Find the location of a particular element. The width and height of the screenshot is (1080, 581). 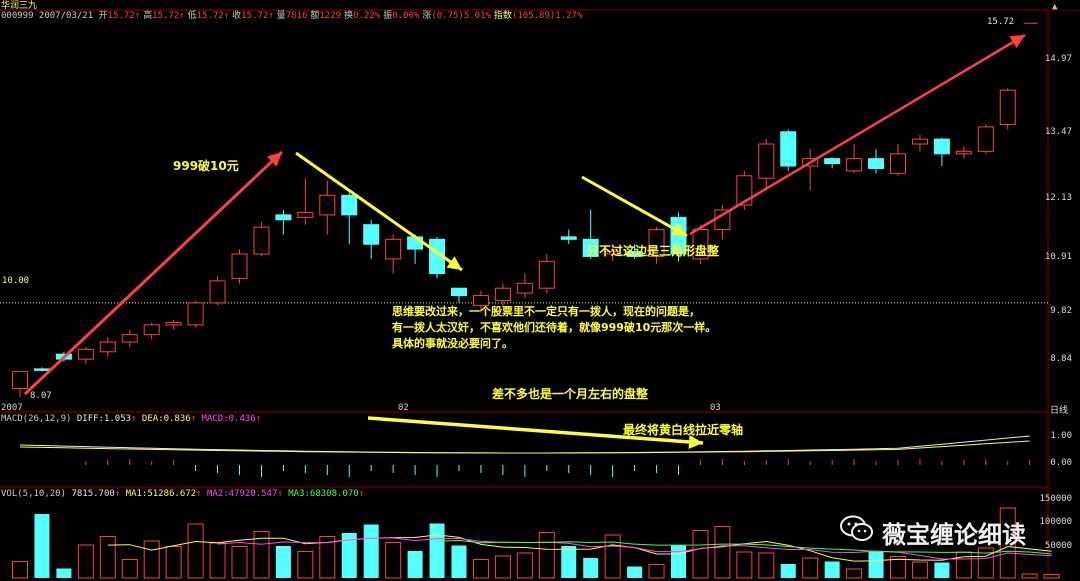

price-tick-2: 12.13 is located at coordinates (1058, 197).